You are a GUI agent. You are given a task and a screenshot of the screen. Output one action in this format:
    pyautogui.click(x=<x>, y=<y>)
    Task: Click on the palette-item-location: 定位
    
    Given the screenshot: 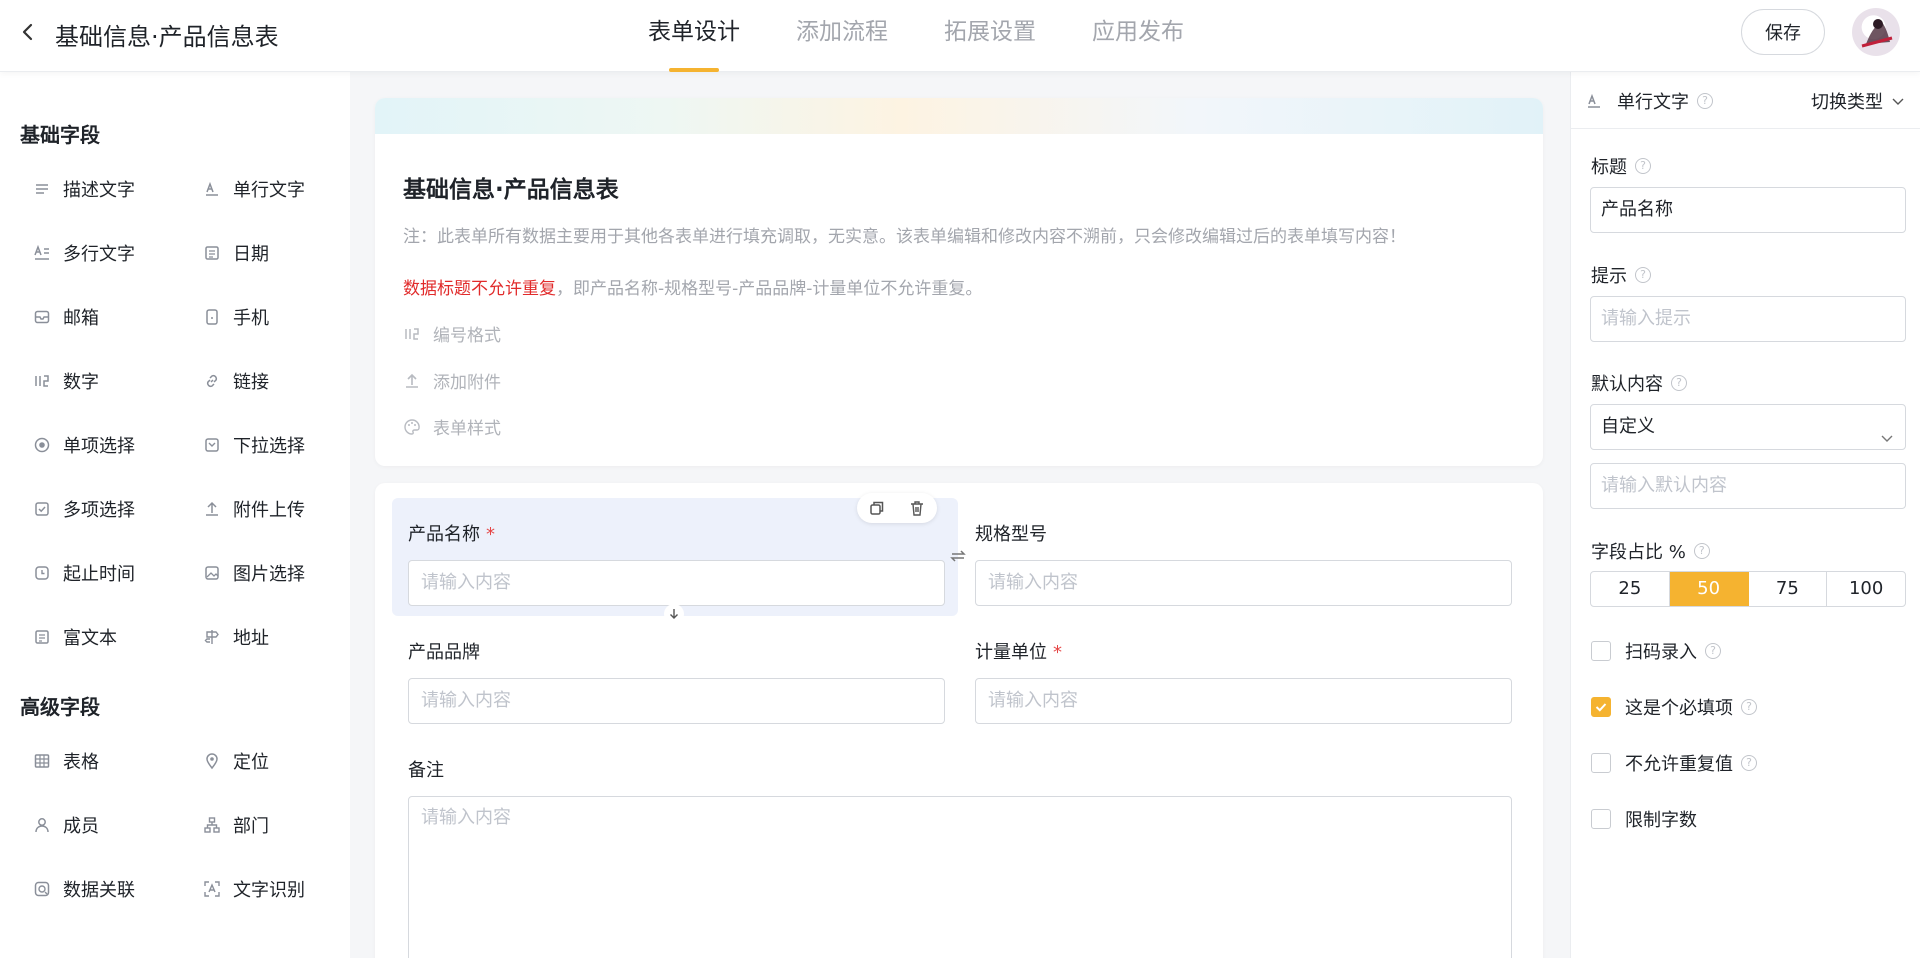 What is the action you would take?
    pyautogui.click(x=236, y=761)
    